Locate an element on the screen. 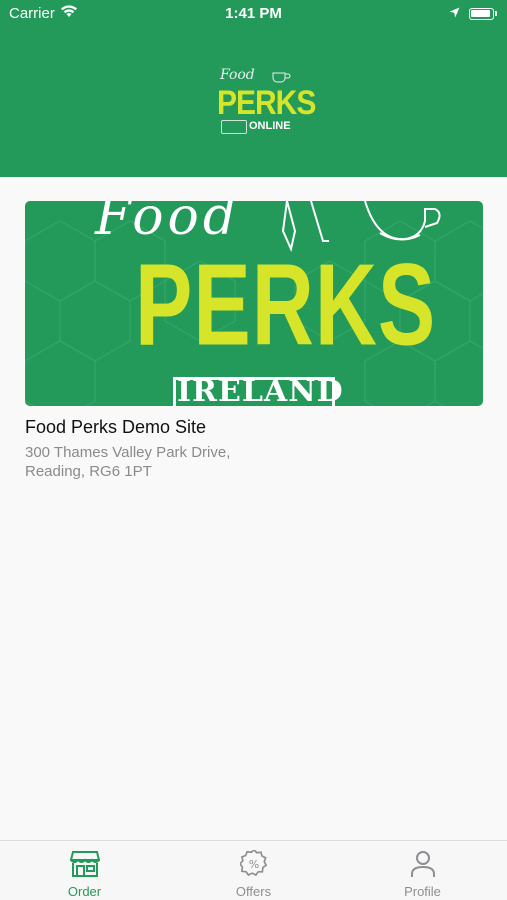  battery-icon is located at coordinates (481, 13).